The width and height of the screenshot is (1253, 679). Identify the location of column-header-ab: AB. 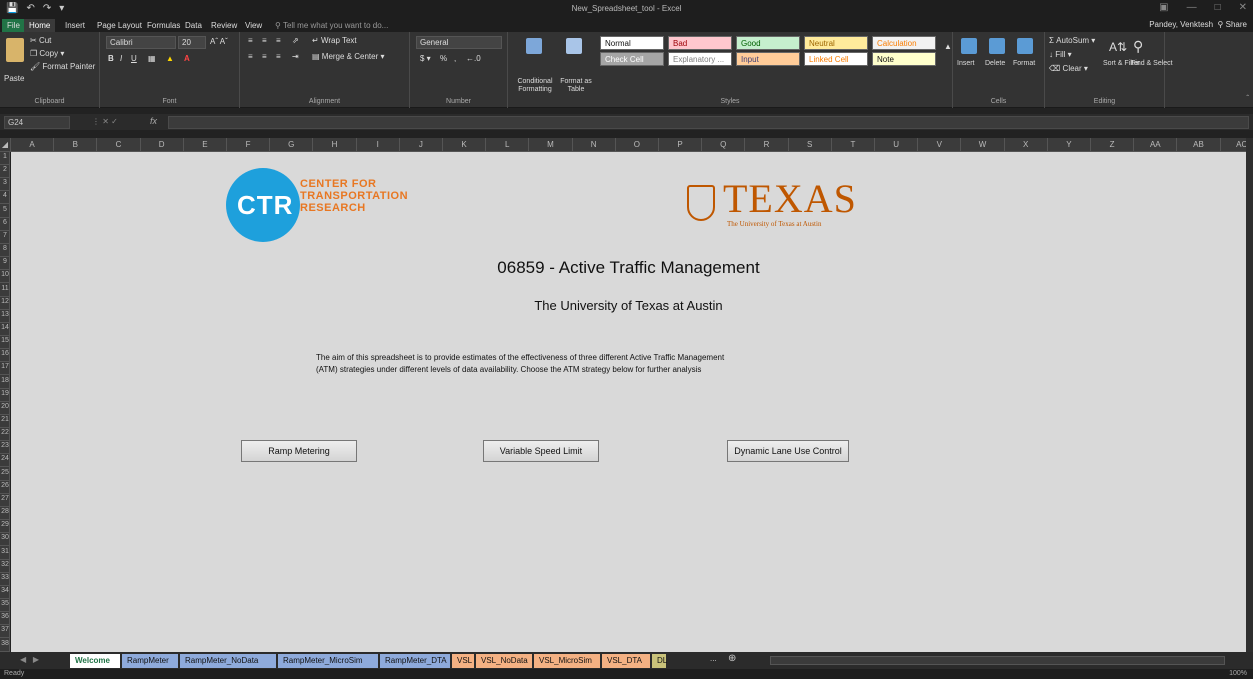
(1199, 145).